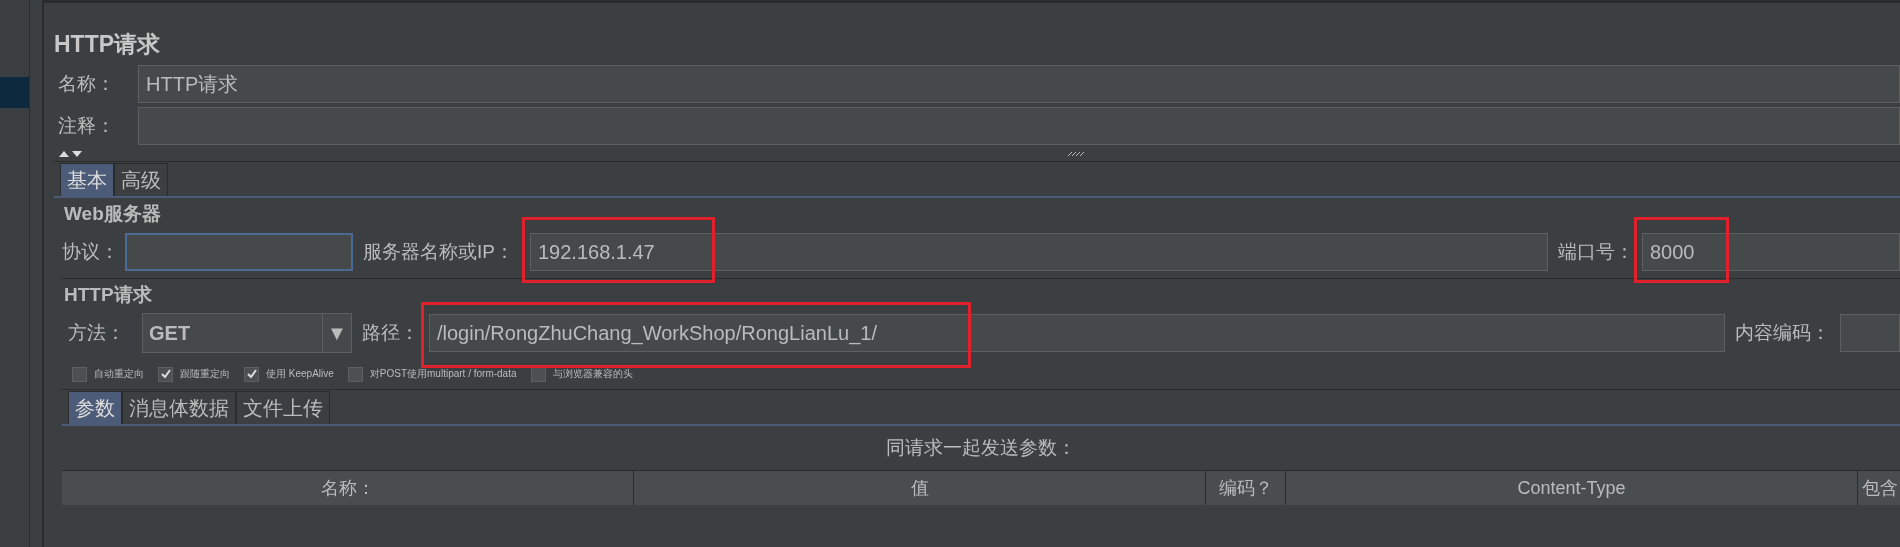 Image resolution: width=1900 pixels, height=547 pixels. Describe the element at coordinates (90, 252) in the screenshot. I see `field-label: 协议：` at that location.